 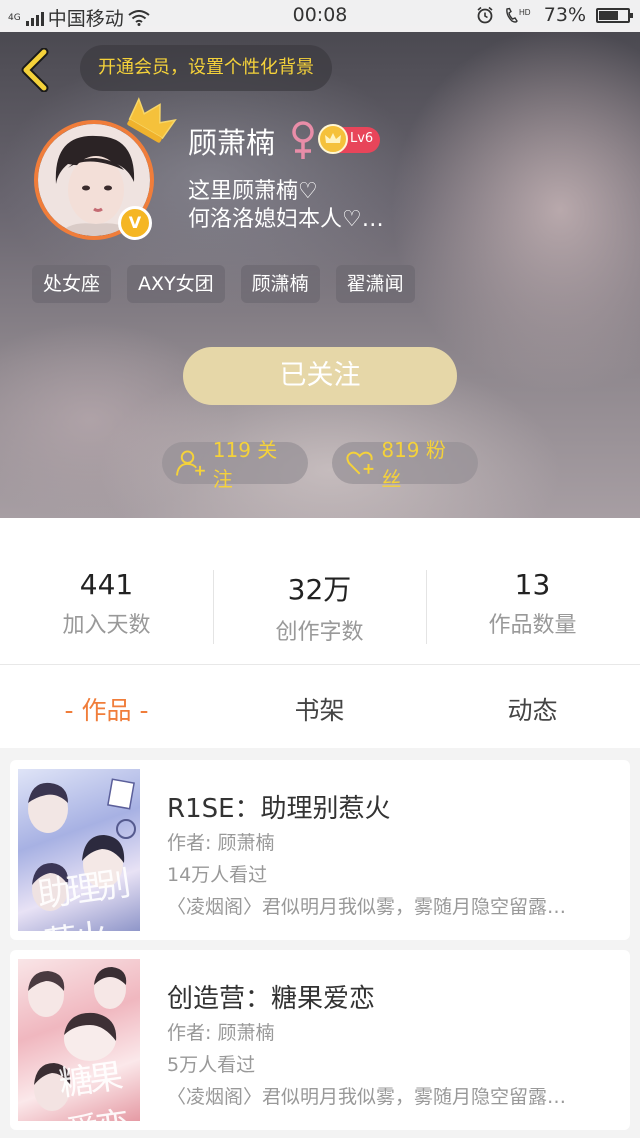 I want to click on book-title: 创造营：糖果爱恋, so click(x=271, y=999).